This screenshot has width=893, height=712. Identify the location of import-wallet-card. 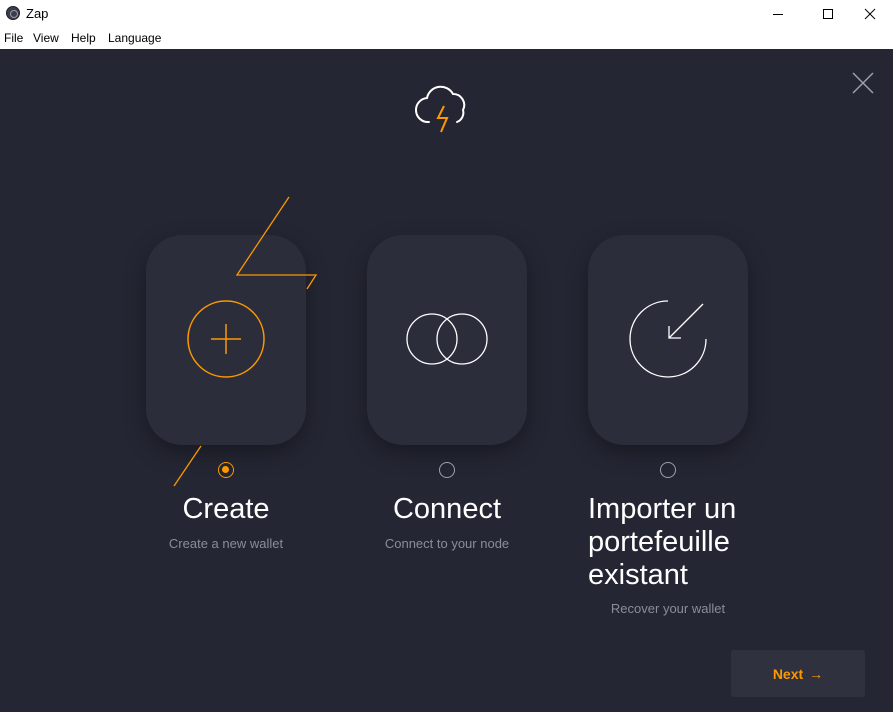
(668, 340).